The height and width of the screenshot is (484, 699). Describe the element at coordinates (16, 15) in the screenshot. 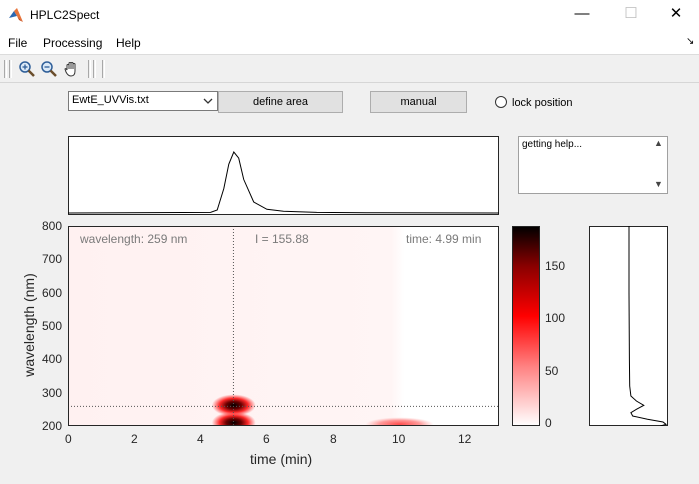

I see `matlab-app-icon` at that location.